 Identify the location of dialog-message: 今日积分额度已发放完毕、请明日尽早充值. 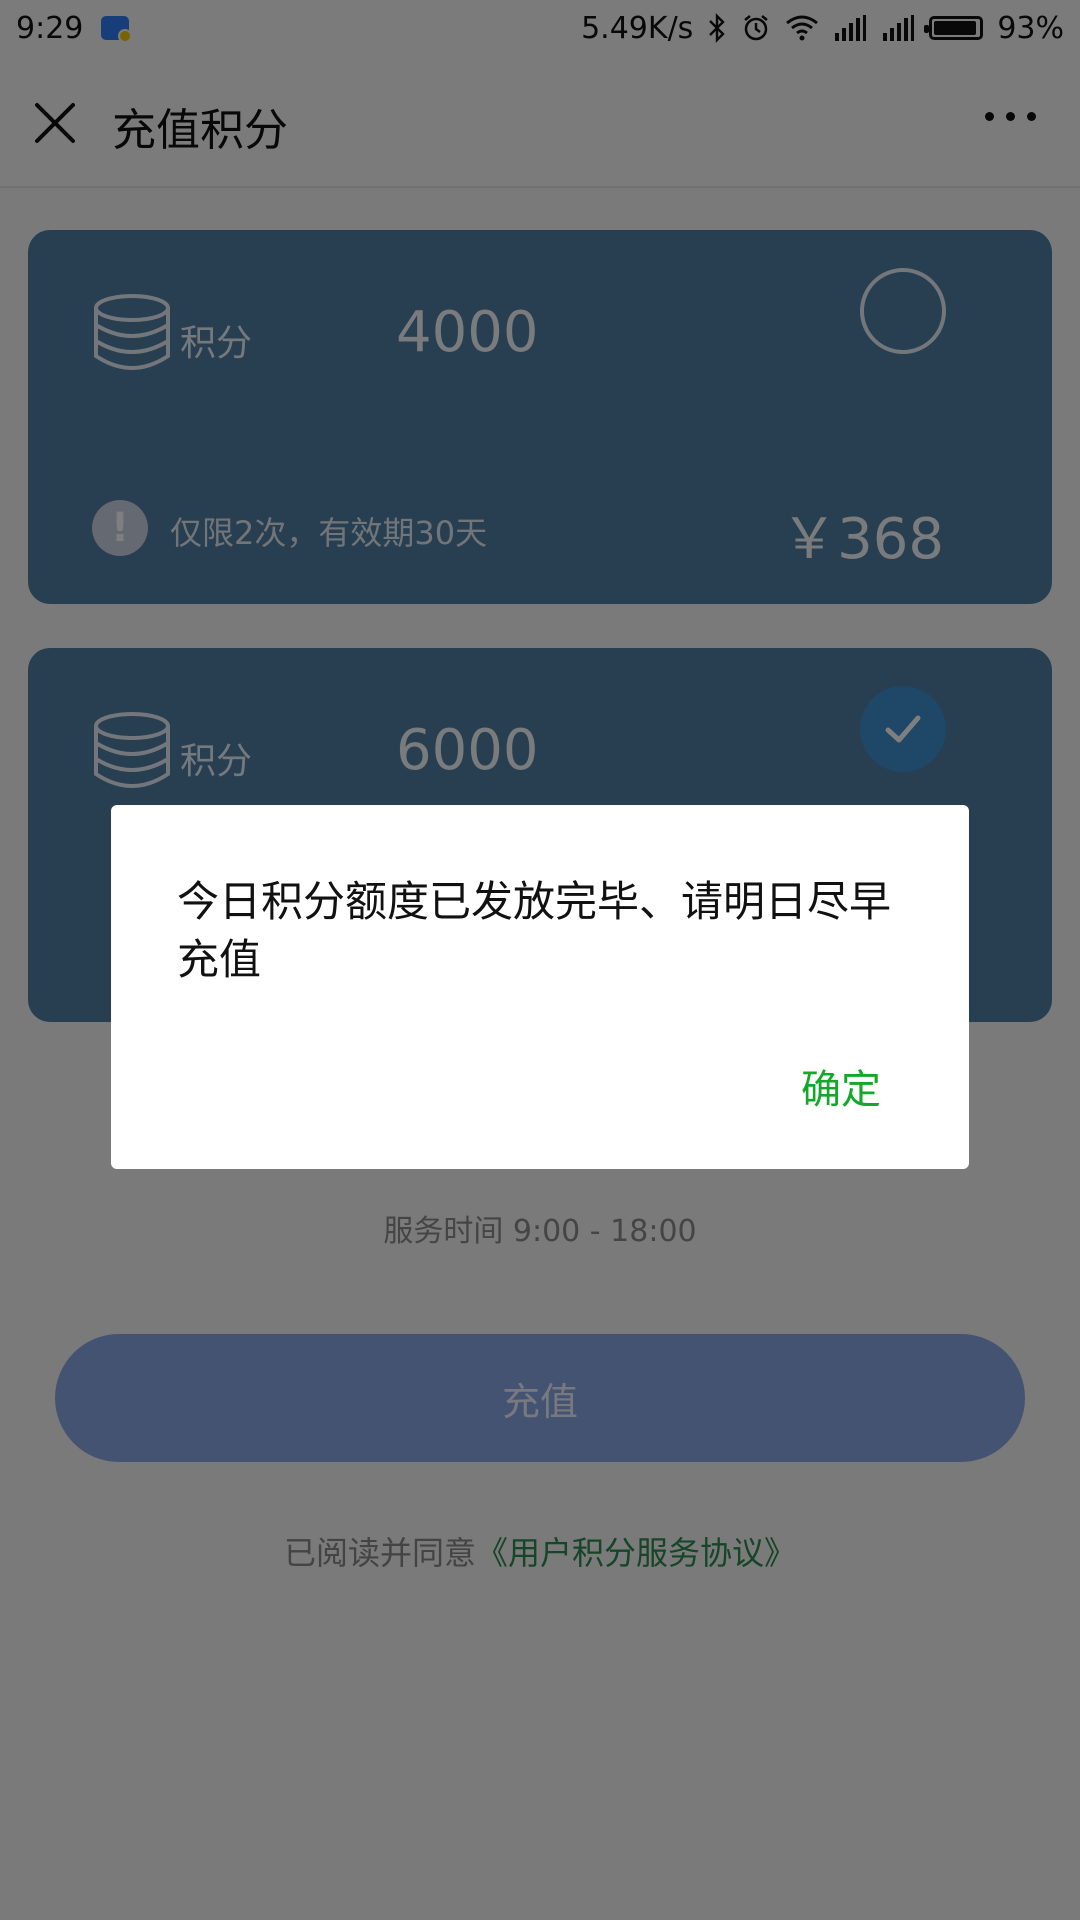
(534, 930).